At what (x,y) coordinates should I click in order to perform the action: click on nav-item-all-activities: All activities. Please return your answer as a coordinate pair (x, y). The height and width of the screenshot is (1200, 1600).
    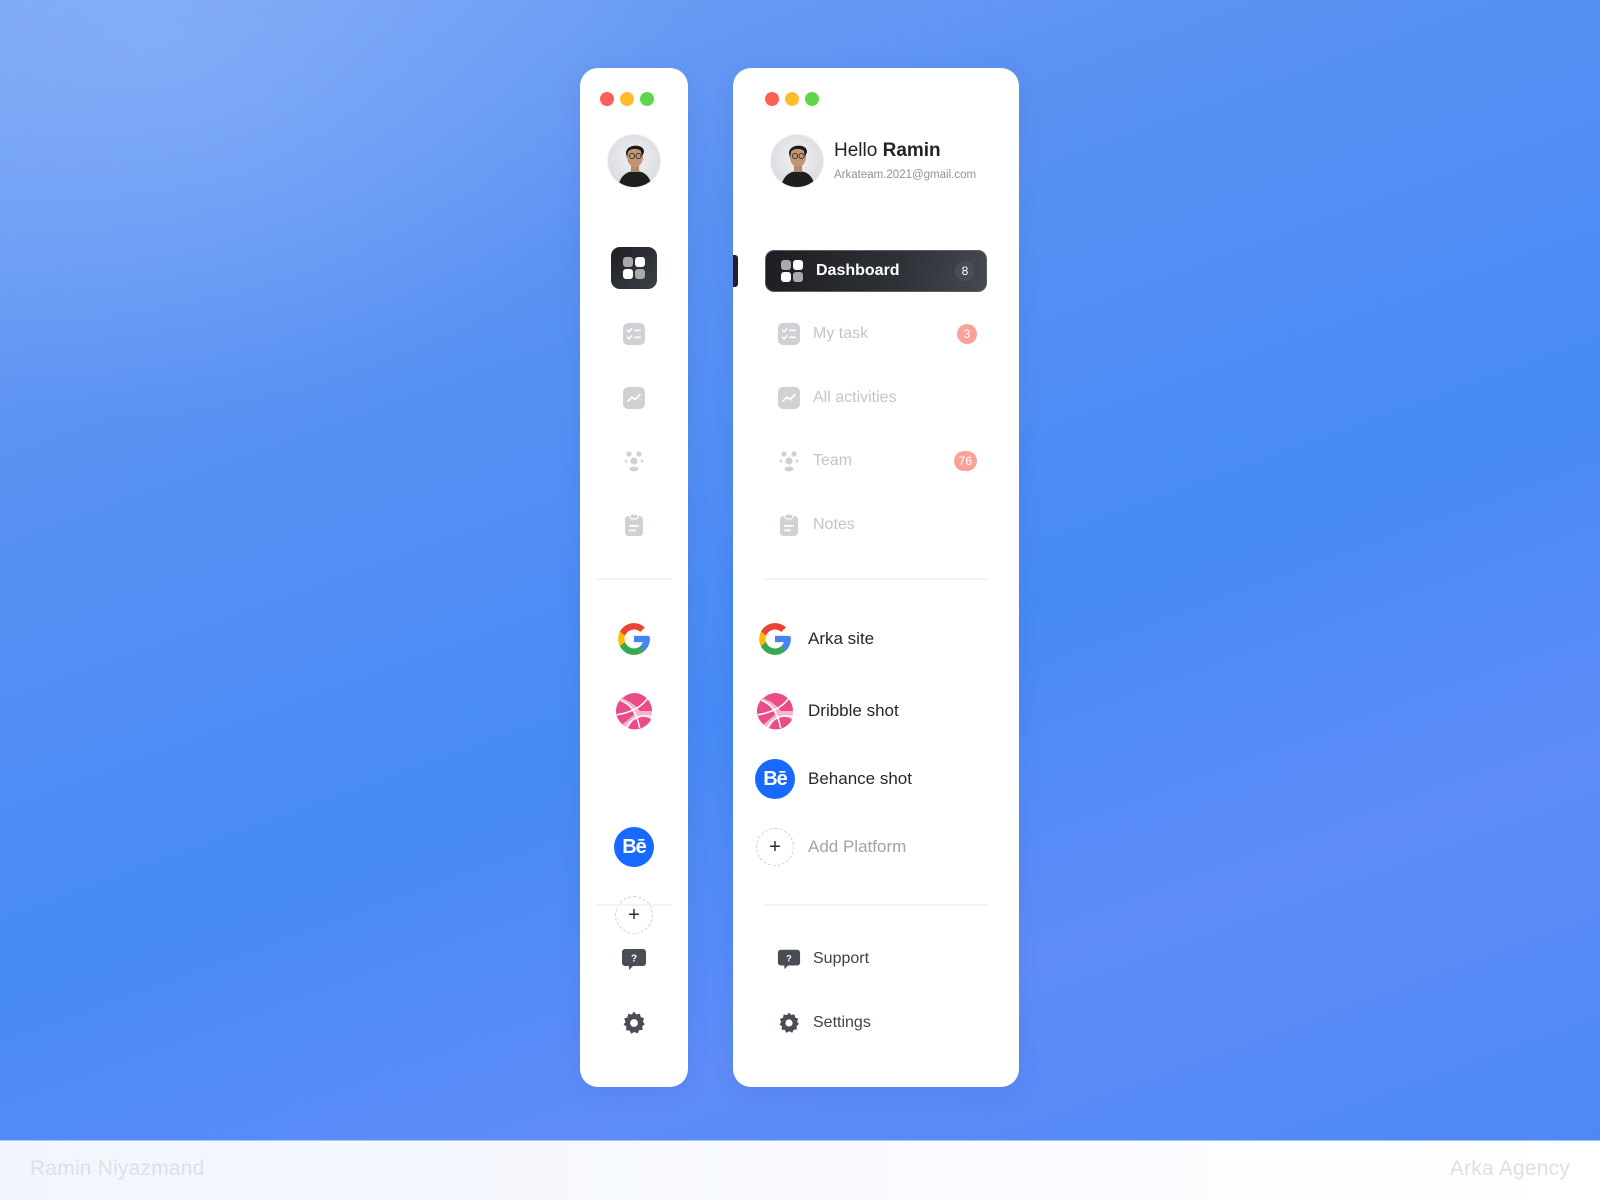
    Looking at the image, I should click on (876, 398).